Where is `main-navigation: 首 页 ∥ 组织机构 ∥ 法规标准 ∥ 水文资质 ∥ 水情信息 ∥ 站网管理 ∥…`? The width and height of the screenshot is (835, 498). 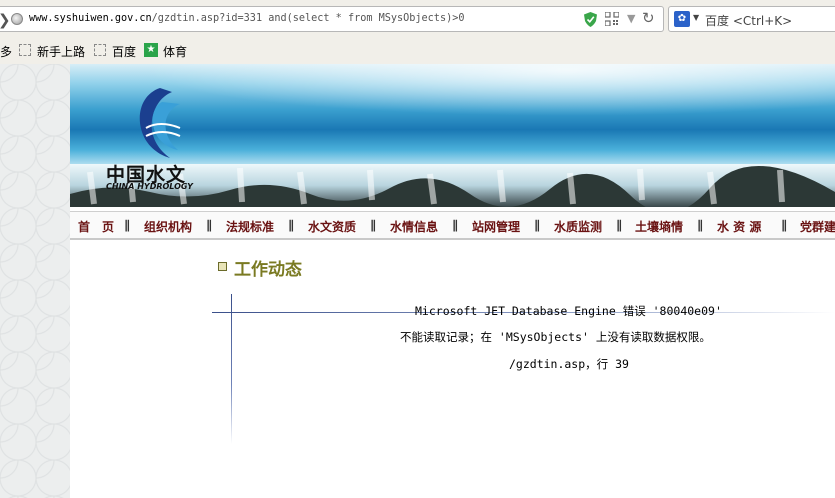 main-navigation: 首 页 ∥ 组织机构 ∥ 法规标准 ∥ 水文资质 ∥ 水情信息 ∥ 站网管理 ∥… is located at coordinates (452, 225).